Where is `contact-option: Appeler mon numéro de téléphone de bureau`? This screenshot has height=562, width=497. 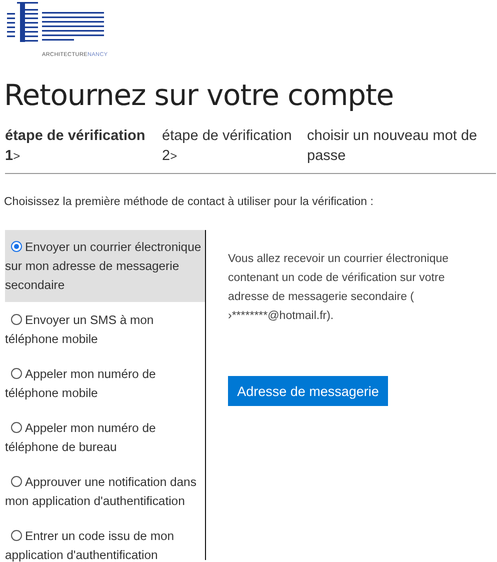
contact-option: Appeler mon numéro de téléphone de bureau is located at coordinates (105, 437).